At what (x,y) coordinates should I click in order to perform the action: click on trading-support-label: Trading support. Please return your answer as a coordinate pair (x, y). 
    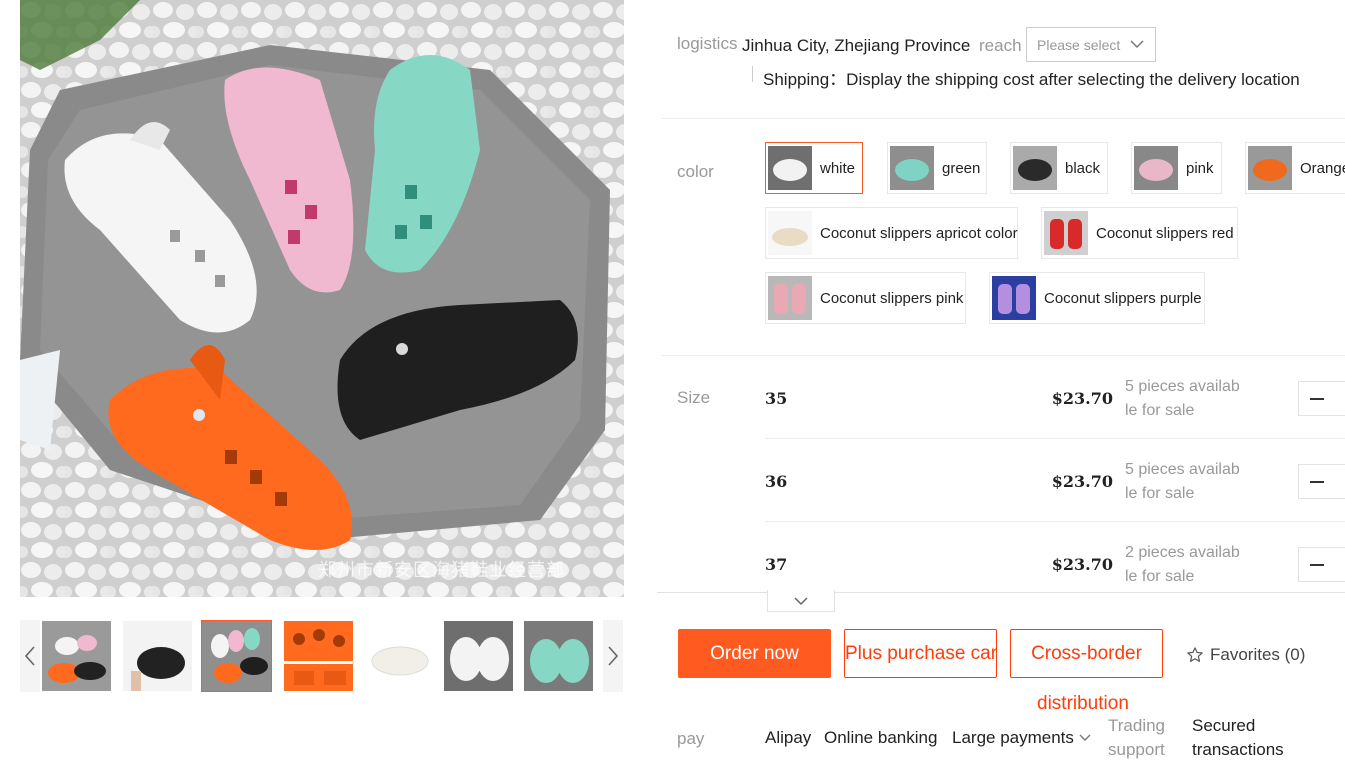
    Looking at the image, I should click on (1136, 738).